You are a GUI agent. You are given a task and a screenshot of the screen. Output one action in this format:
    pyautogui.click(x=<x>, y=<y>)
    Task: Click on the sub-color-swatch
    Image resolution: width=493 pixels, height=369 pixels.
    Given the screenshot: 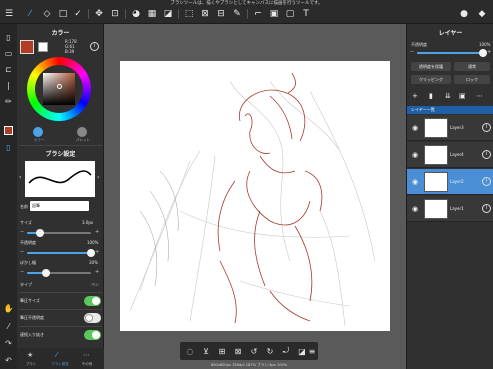 What is the action you would take?
    pyautogui.click(x=43, y=47)
    